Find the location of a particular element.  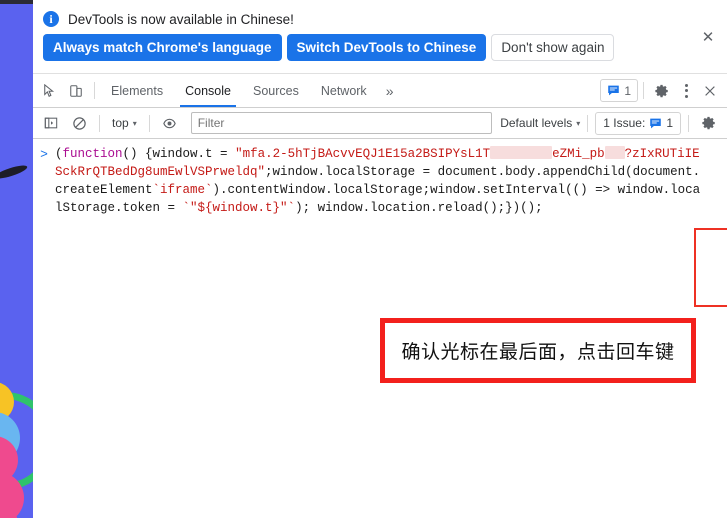

highlight-box-right is located at coordinates (710, 267).